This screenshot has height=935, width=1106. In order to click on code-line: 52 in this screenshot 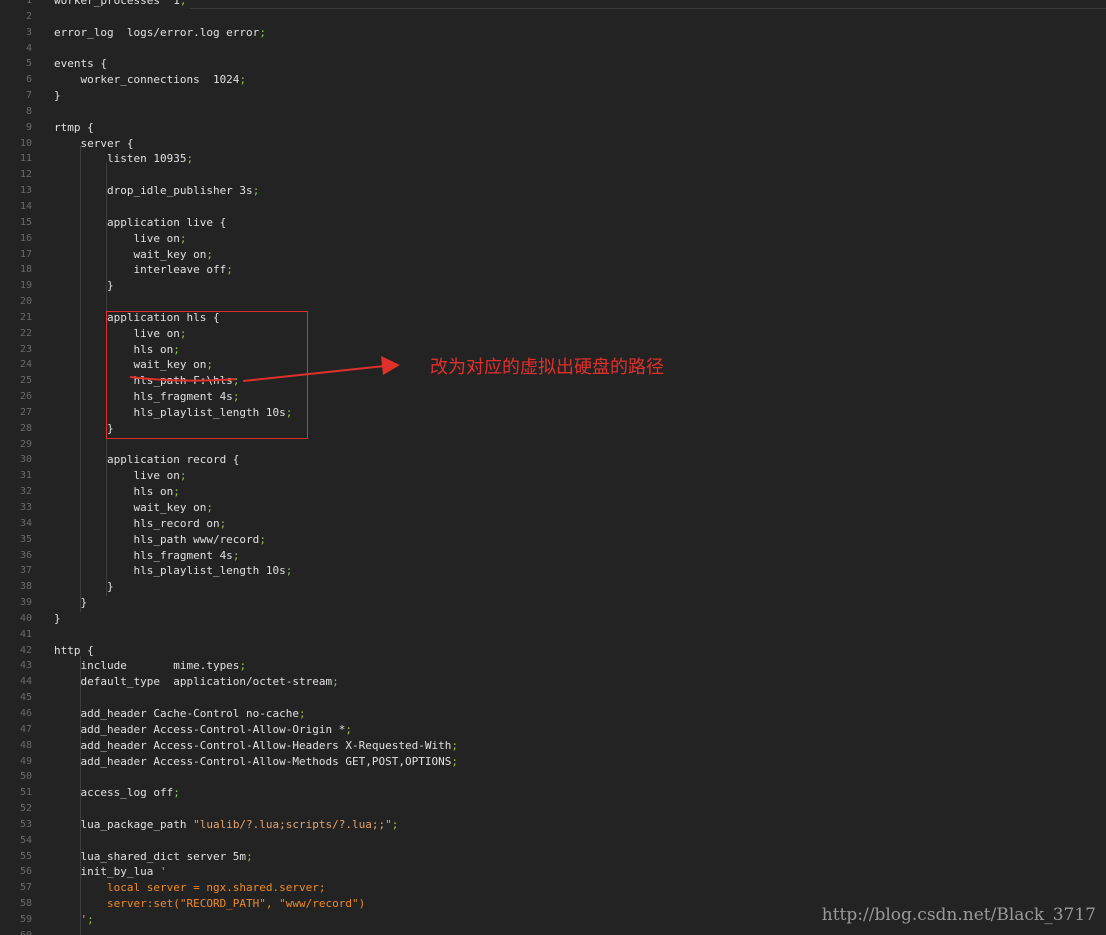, I will do `click(553, 809)`.